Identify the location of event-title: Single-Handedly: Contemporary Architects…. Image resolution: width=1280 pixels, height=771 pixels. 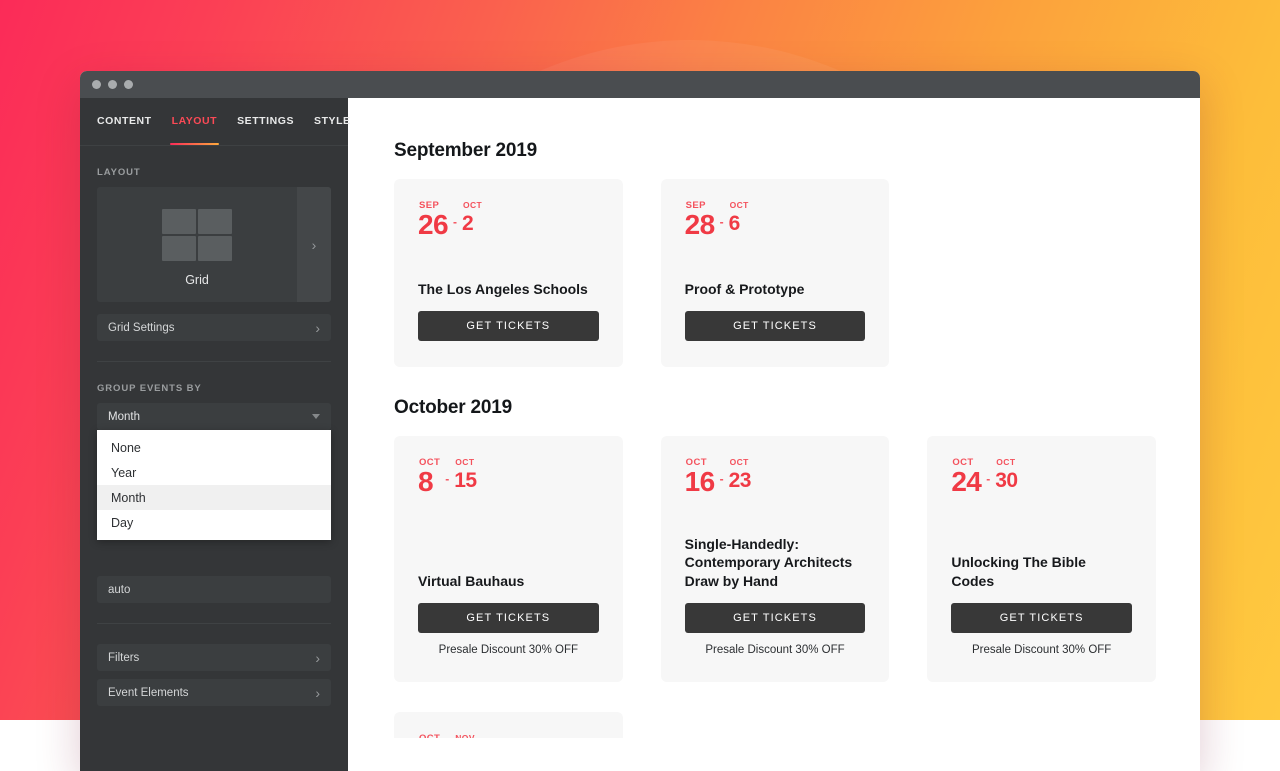
(775, 562).